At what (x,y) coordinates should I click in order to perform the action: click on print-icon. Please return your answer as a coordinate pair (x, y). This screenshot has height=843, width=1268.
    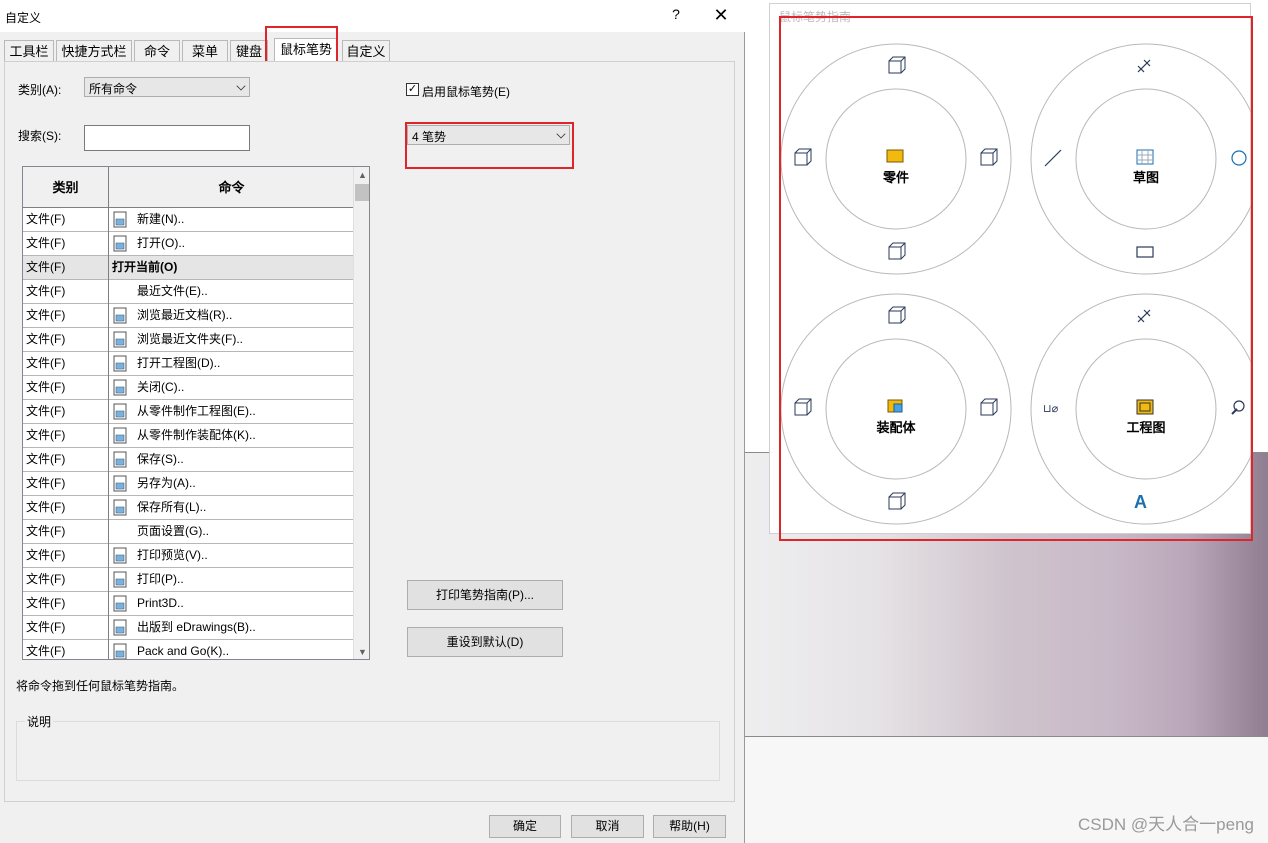
    Looking at the image, I should click on (120, 580).